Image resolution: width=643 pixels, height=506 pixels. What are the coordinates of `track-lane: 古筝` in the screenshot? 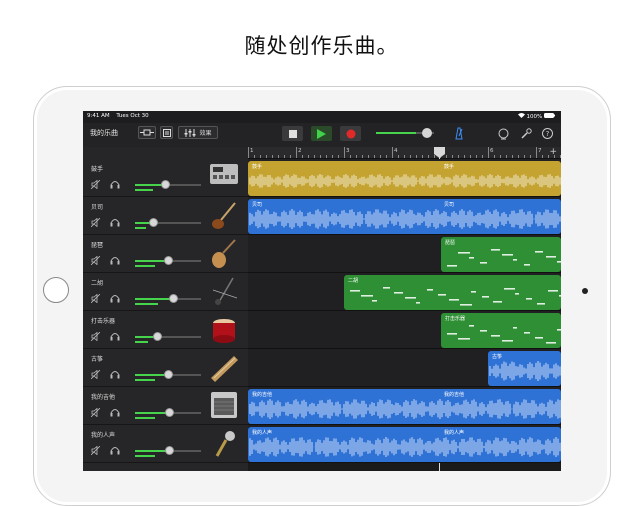 It's located at (404, 368).